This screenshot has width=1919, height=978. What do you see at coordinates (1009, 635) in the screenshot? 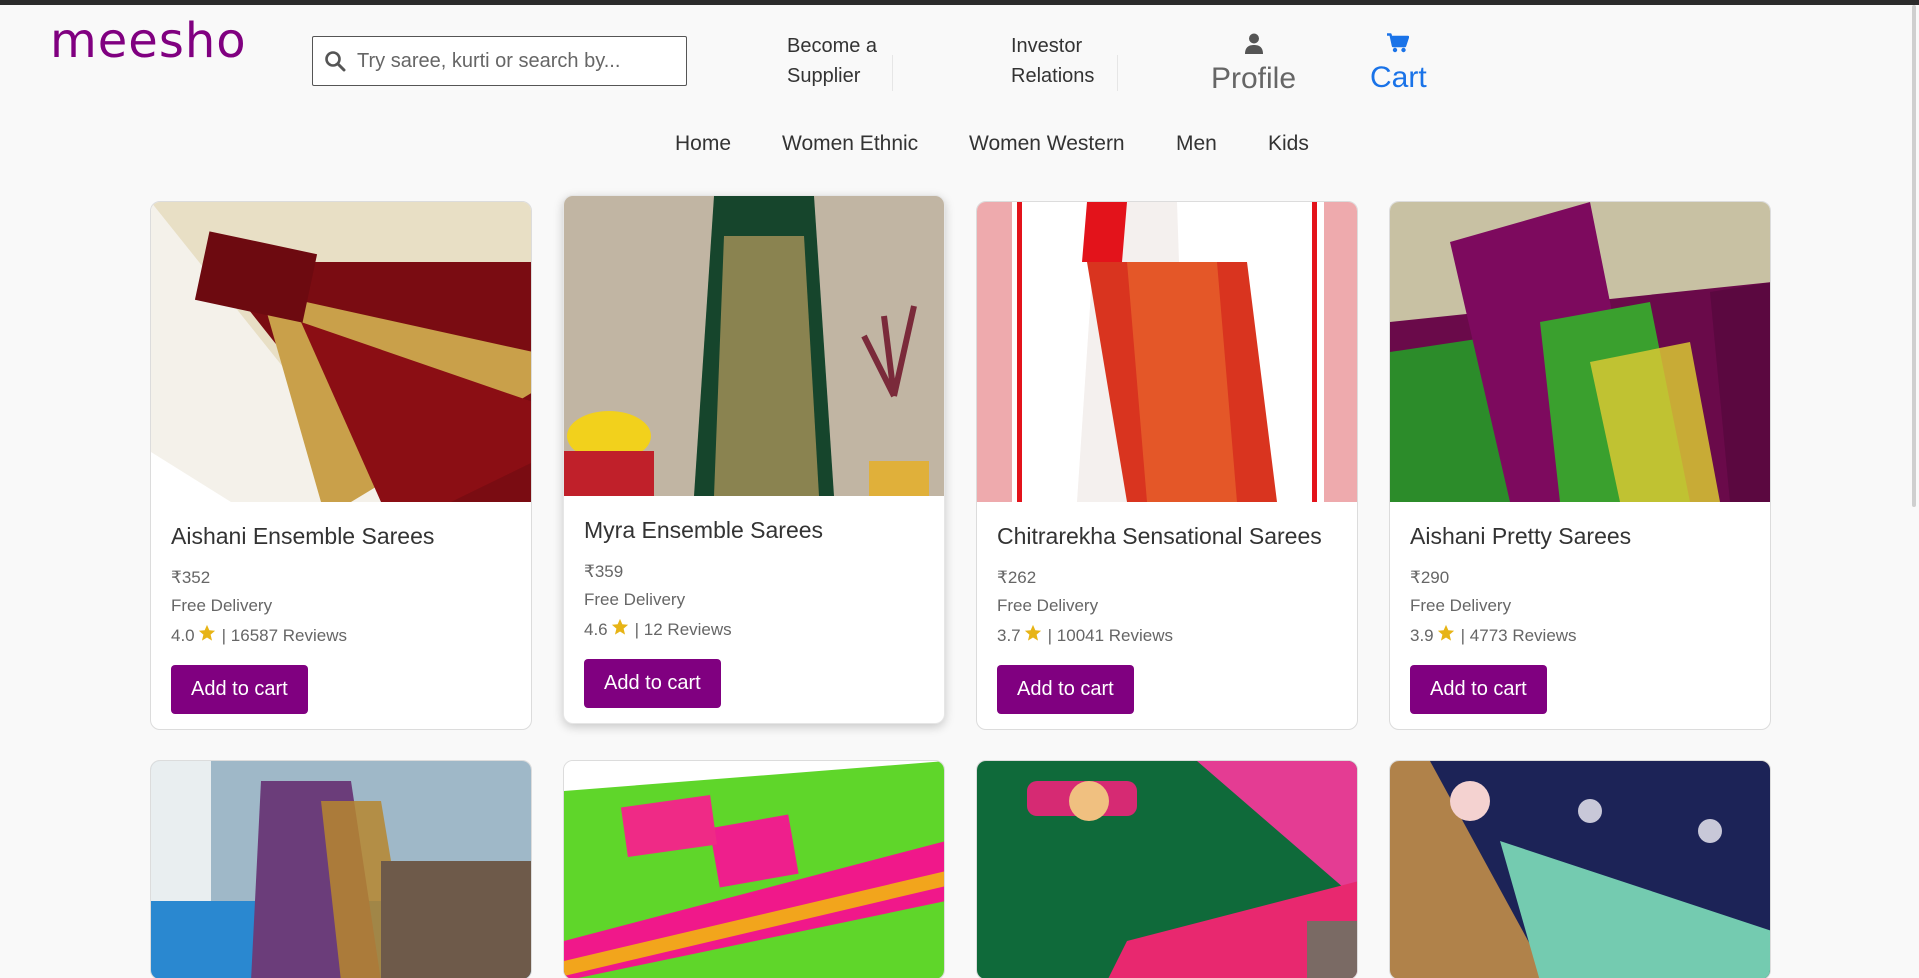
I see `rating-value: 3.7` at bounding box center [1009, 635].